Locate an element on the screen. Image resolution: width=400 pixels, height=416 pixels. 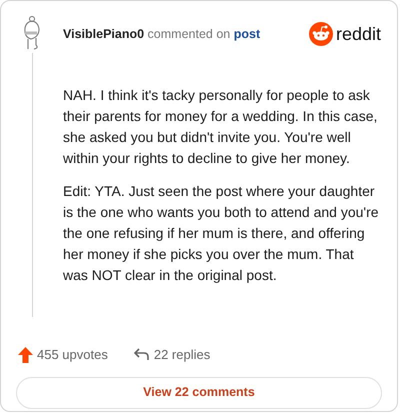
view-comments-button: View 22 comments is located at coordinates (199, 392).